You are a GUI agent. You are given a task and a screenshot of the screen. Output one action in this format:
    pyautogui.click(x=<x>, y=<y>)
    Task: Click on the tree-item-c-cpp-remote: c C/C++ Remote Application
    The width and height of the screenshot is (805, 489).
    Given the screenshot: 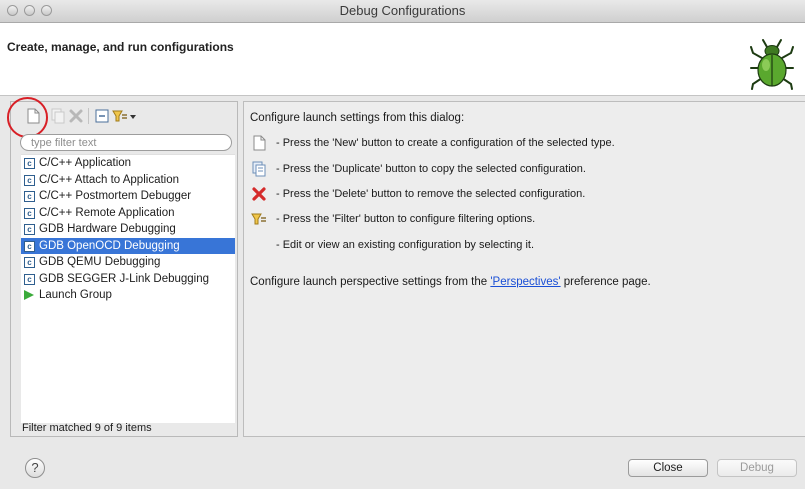 What is the action you would take?
    pyautogui.click(x=128, y=213)
    